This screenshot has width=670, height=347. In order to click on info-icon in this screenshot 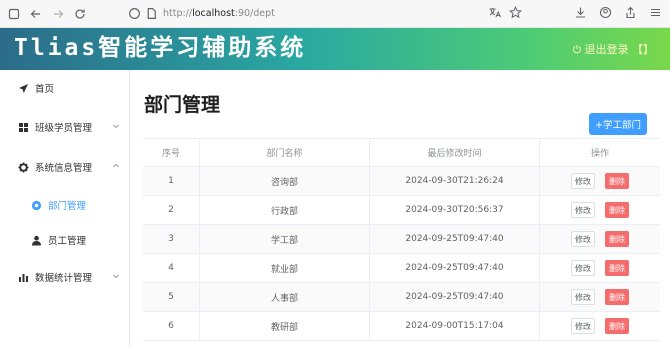, I will do `click(134, 13)`.